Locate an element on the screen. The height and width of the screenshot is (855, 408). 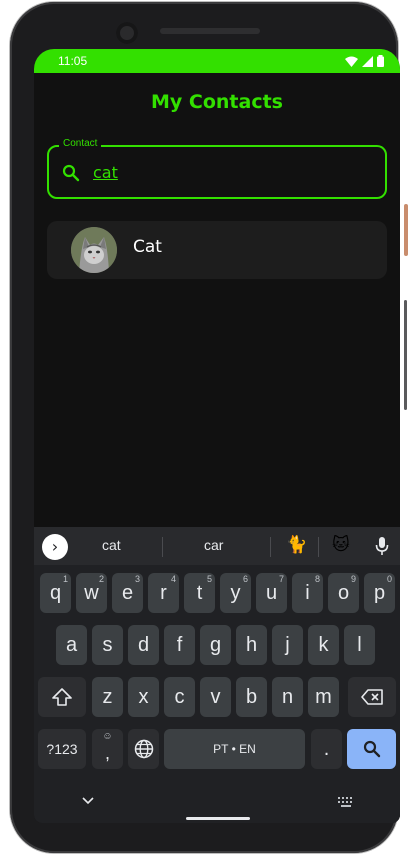
key-hint: 0 is located at coordinates (389, 579).